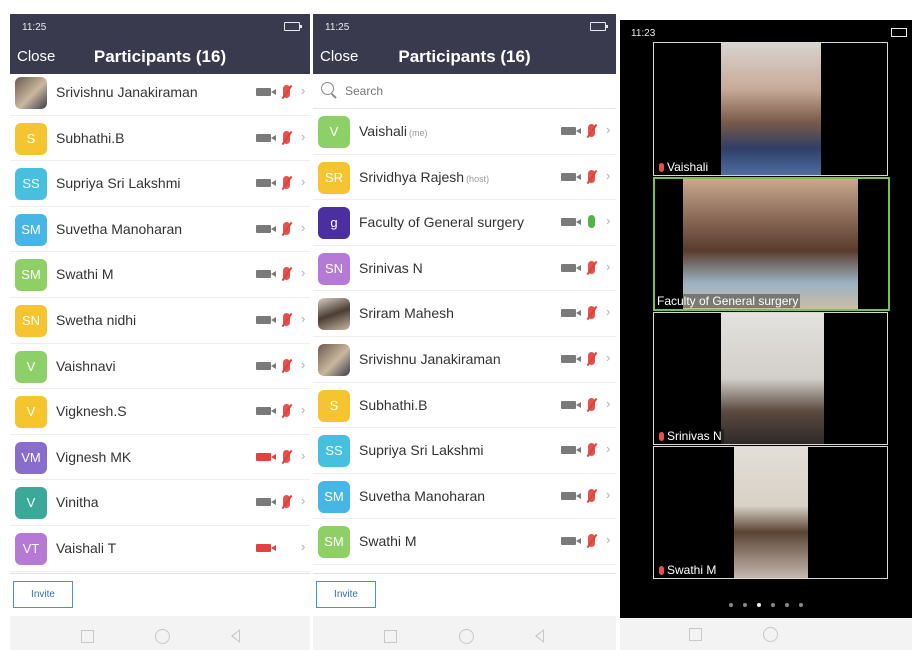 Image resolution: width=912 pixels, height=650 pixels. I want to click on video-tile: Vaishali, so click(770, 109).